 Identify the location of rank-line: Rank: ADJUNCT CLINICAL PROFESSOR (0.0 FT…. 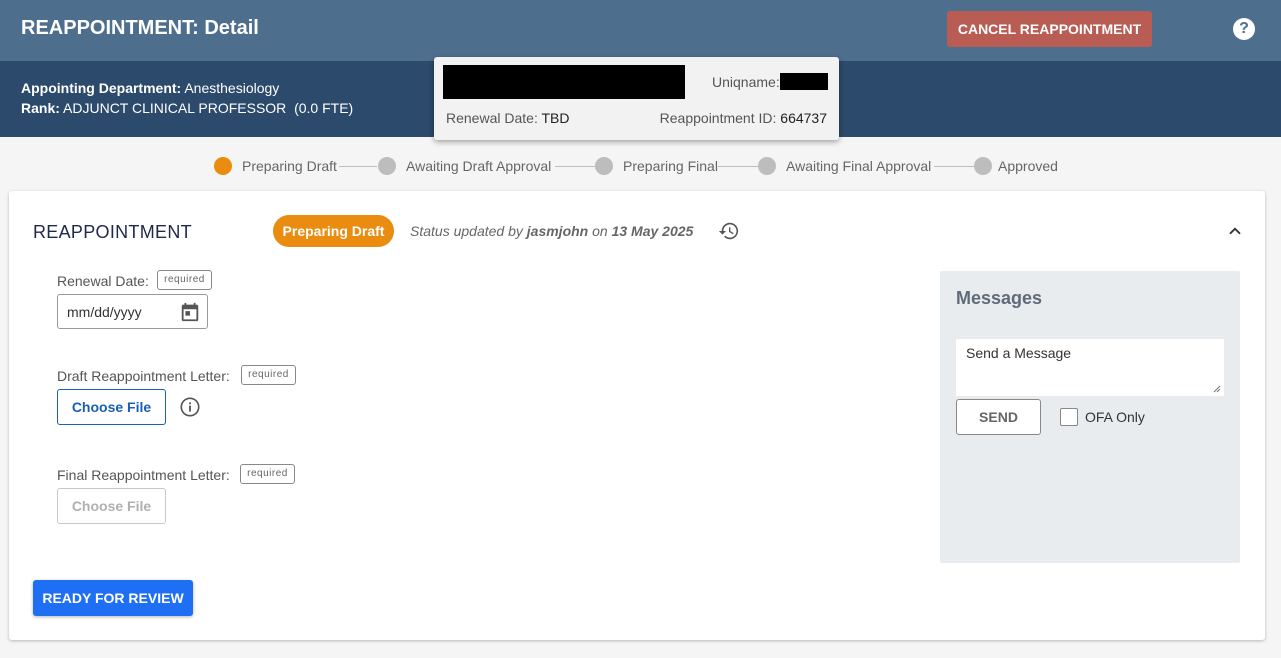
(187, 108).